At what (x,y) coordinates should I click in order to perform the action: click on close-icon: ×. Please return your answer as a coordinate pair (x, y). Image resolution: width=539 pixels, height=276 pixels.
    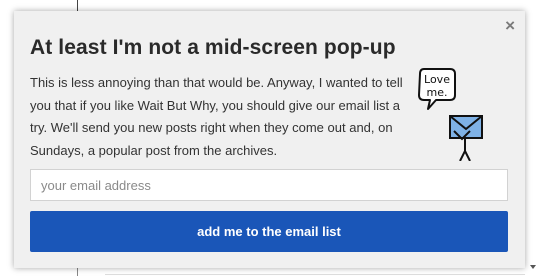
    Looking at the image, I should click on (510, 25).